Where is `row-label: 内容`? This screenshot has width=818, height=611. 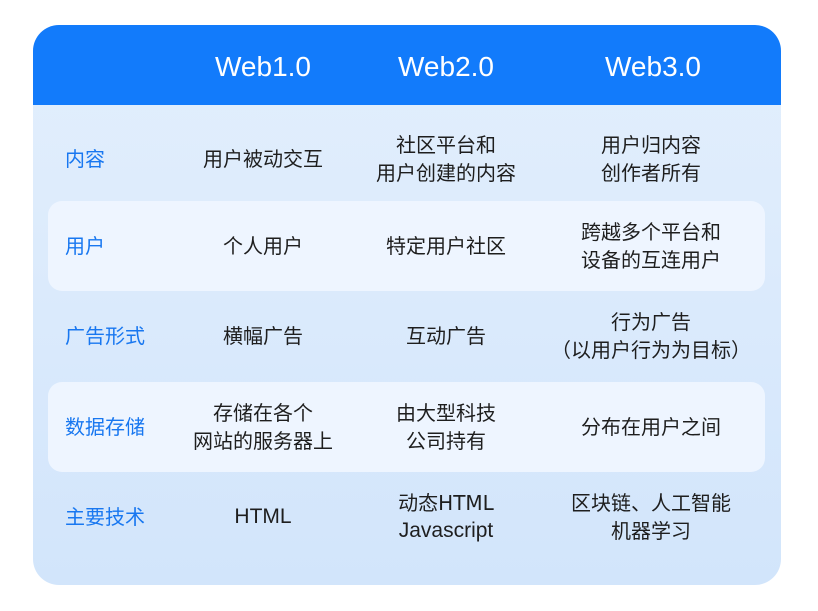
row-label: 内容 is located at coordinates (85, 159).